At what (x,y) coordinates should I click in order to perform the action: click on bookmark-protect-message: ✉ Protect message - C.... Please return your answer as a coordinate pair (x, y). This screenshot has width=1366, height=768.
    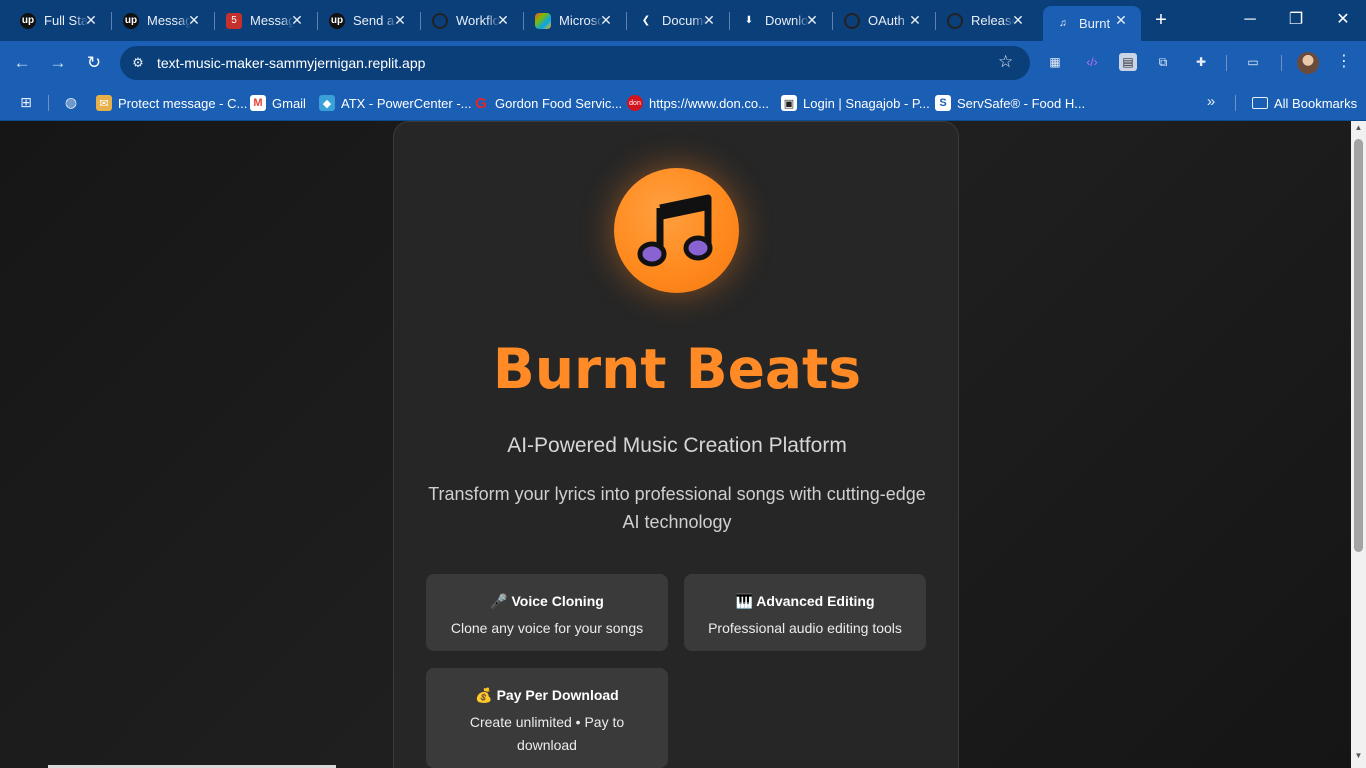
    Looking at the image, I should click on (171, 103).